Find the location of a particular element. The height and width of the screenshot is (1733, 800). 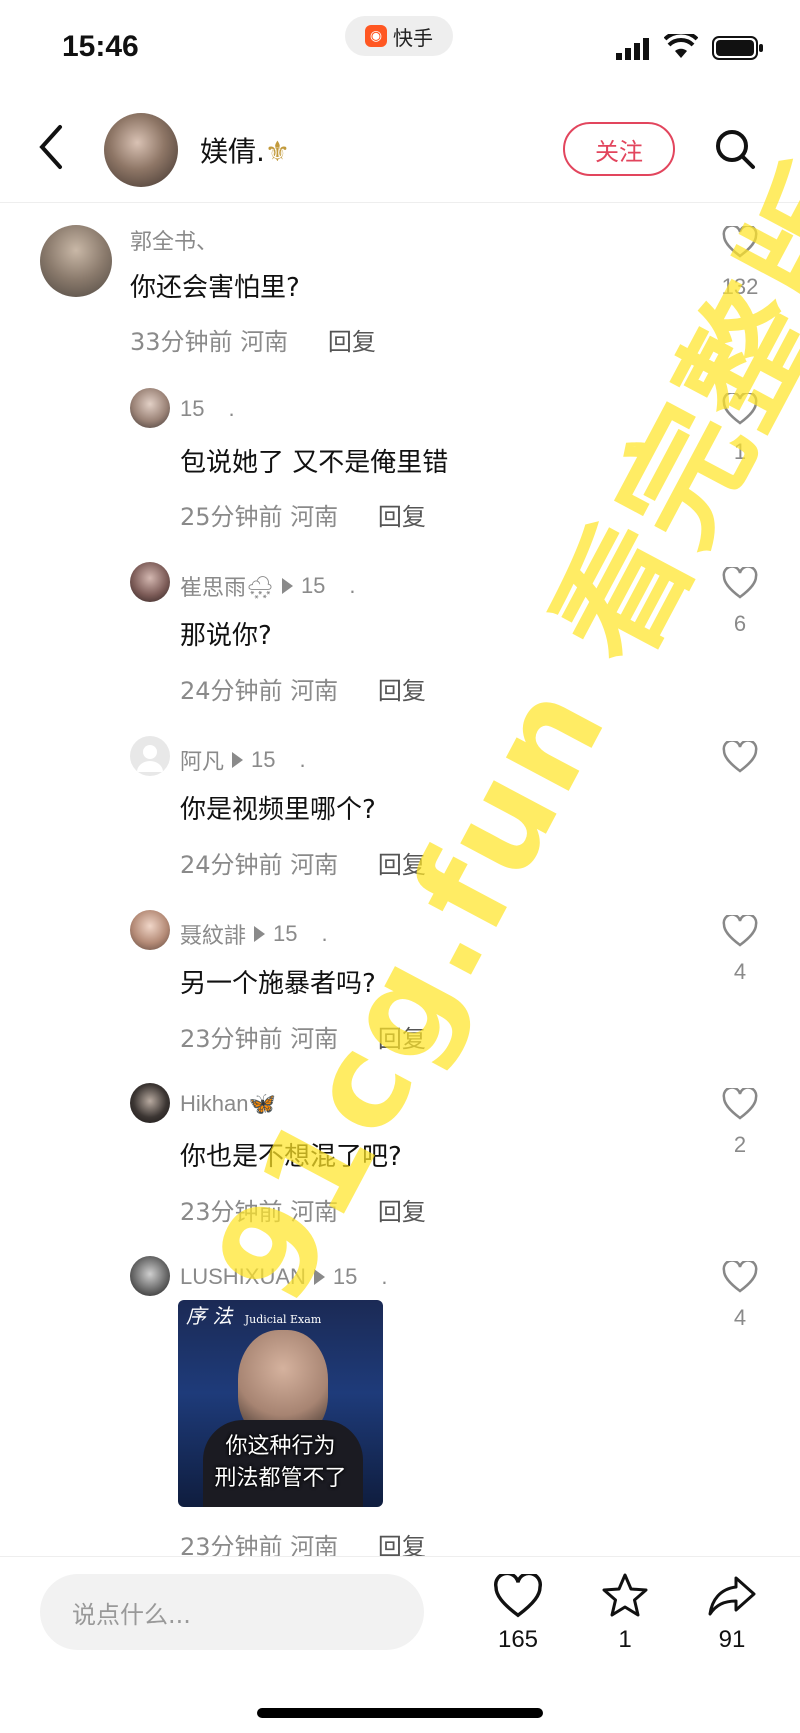

app-name: 快手 is located at coordinates (413, 37).